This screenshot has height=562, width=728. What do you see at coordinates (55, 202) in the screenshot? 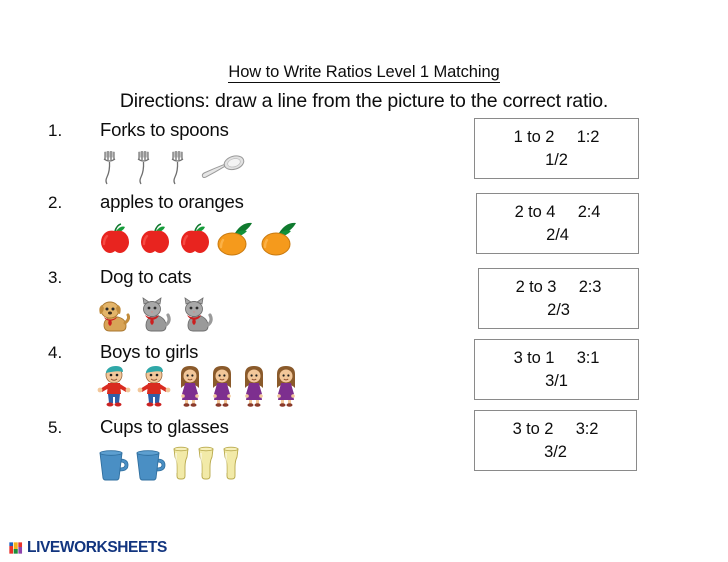
I see `problem-number: 2.` at bounding box center [55, 202].